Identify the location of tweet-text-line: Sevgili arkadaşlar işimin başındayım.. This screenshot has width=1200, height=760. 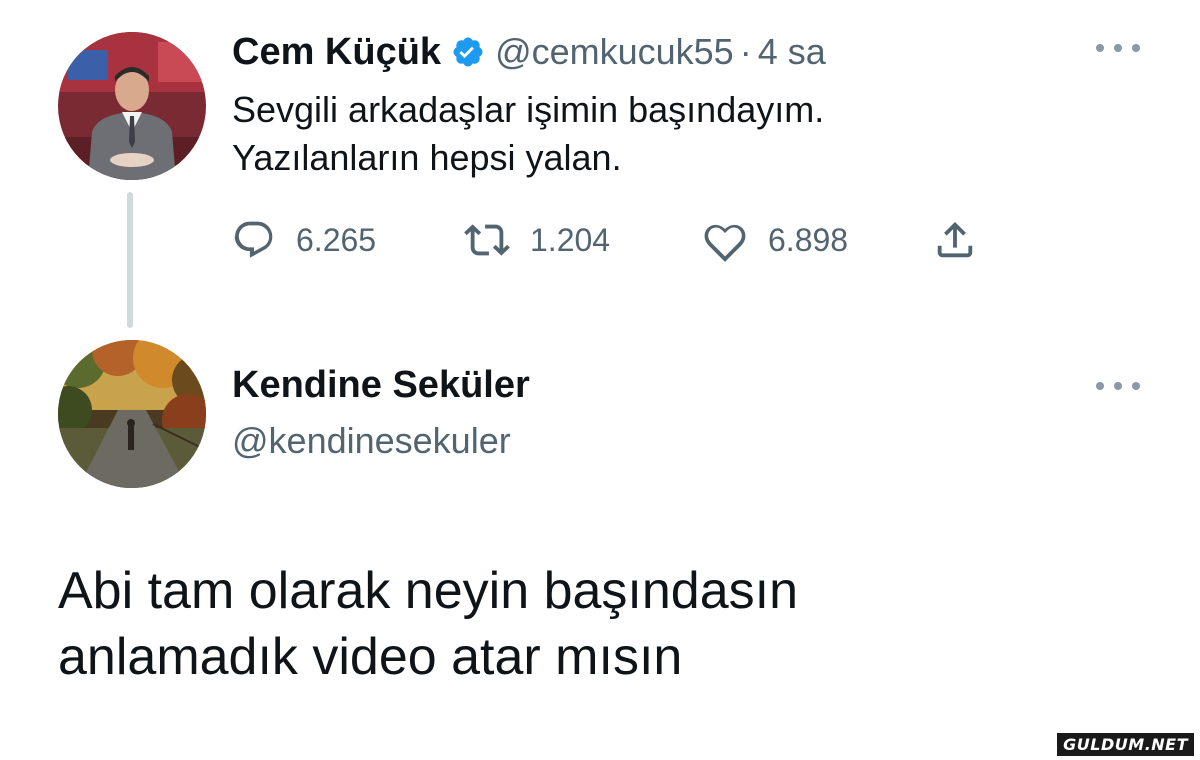
(528, 109).